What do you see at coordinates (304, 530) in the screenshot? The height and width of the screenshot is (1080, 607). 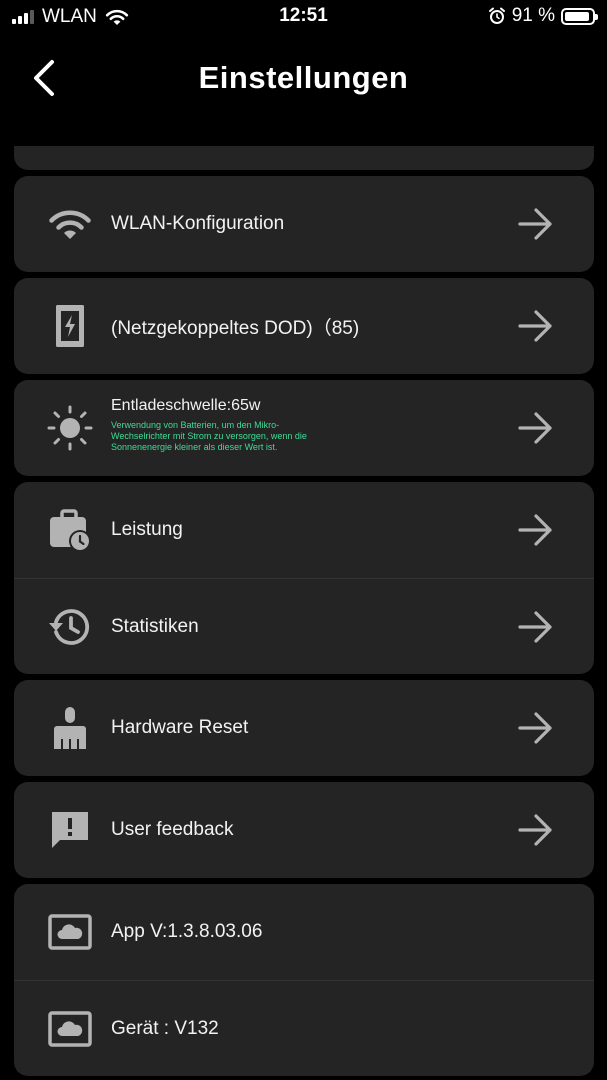 I see `settings-item-leistung: Leistung` at bounding box center [304, 530].